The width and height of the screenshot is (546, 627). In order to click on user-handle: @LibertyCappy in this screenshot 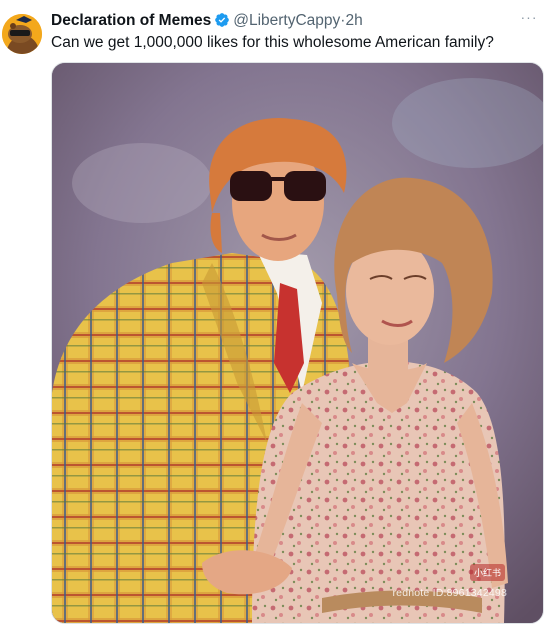, I will do `click(286, 20)`.